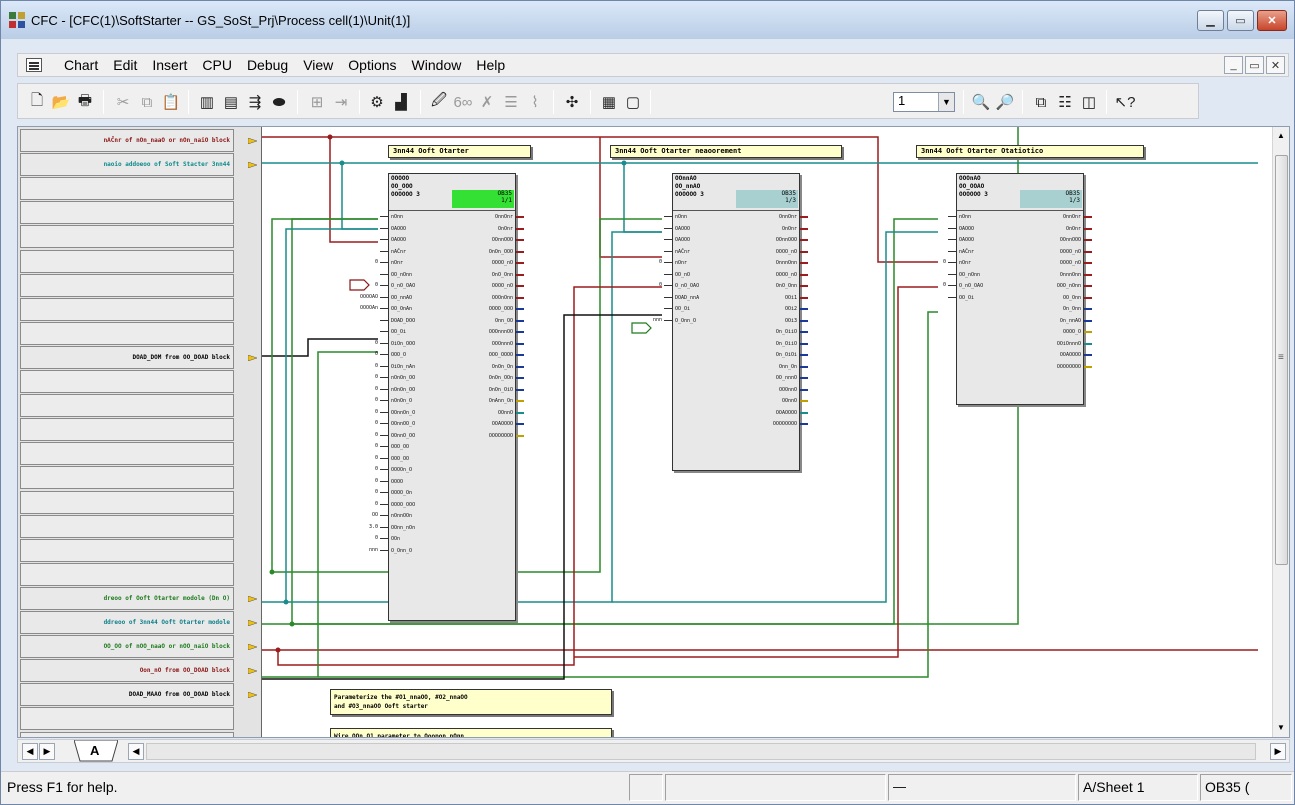 This screenshot has height=805, width=1295. What do you see at coordinates (633, 102) in the screenshot?
I see `overview-icon: ▢` at bounding box center [633, 102].